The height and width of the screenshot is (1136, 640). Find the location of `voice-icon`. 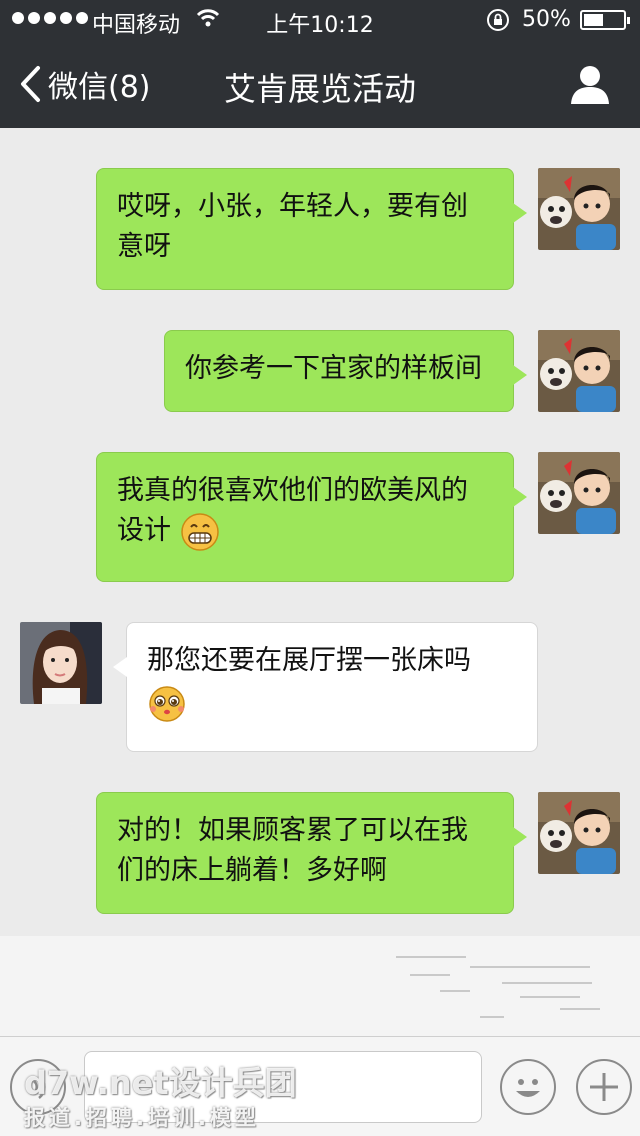

voice-icon is located at coordinates (36, 1087).